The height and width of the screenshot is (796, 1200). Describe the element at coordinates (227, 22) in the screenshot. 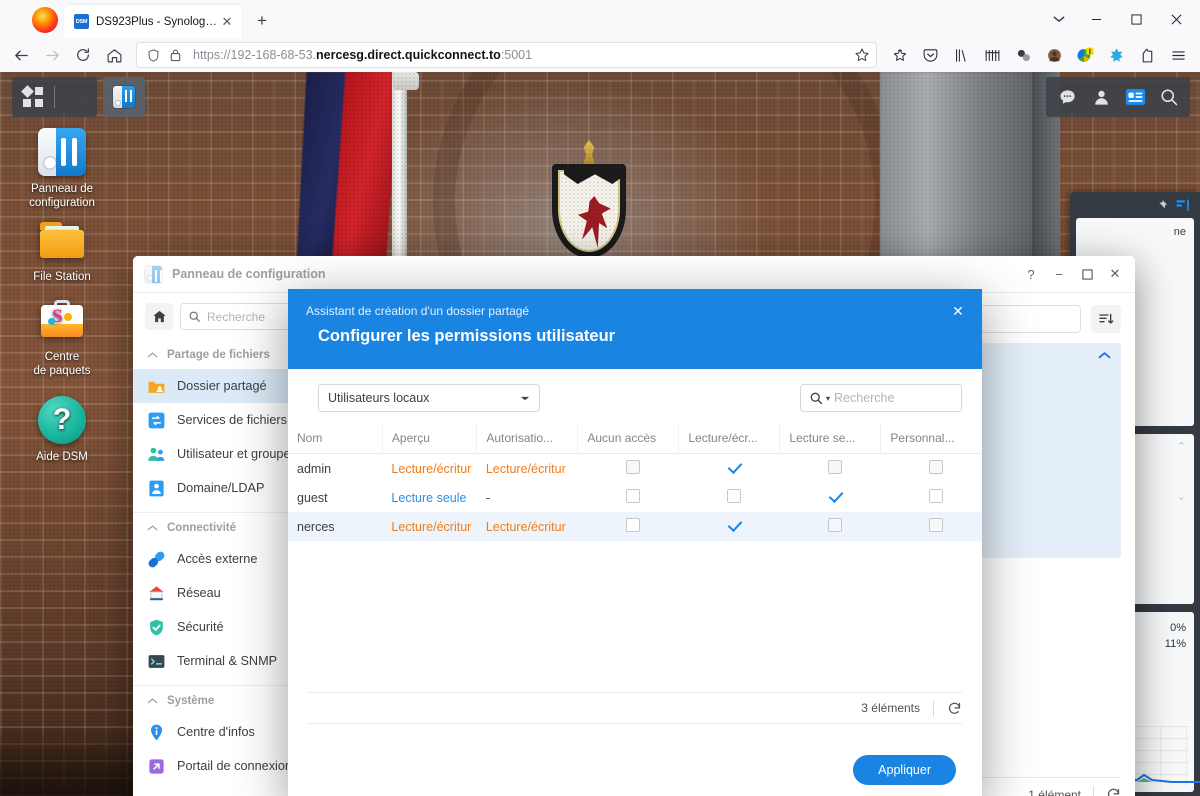

I see `close-tab-icon: ✕` at that location.